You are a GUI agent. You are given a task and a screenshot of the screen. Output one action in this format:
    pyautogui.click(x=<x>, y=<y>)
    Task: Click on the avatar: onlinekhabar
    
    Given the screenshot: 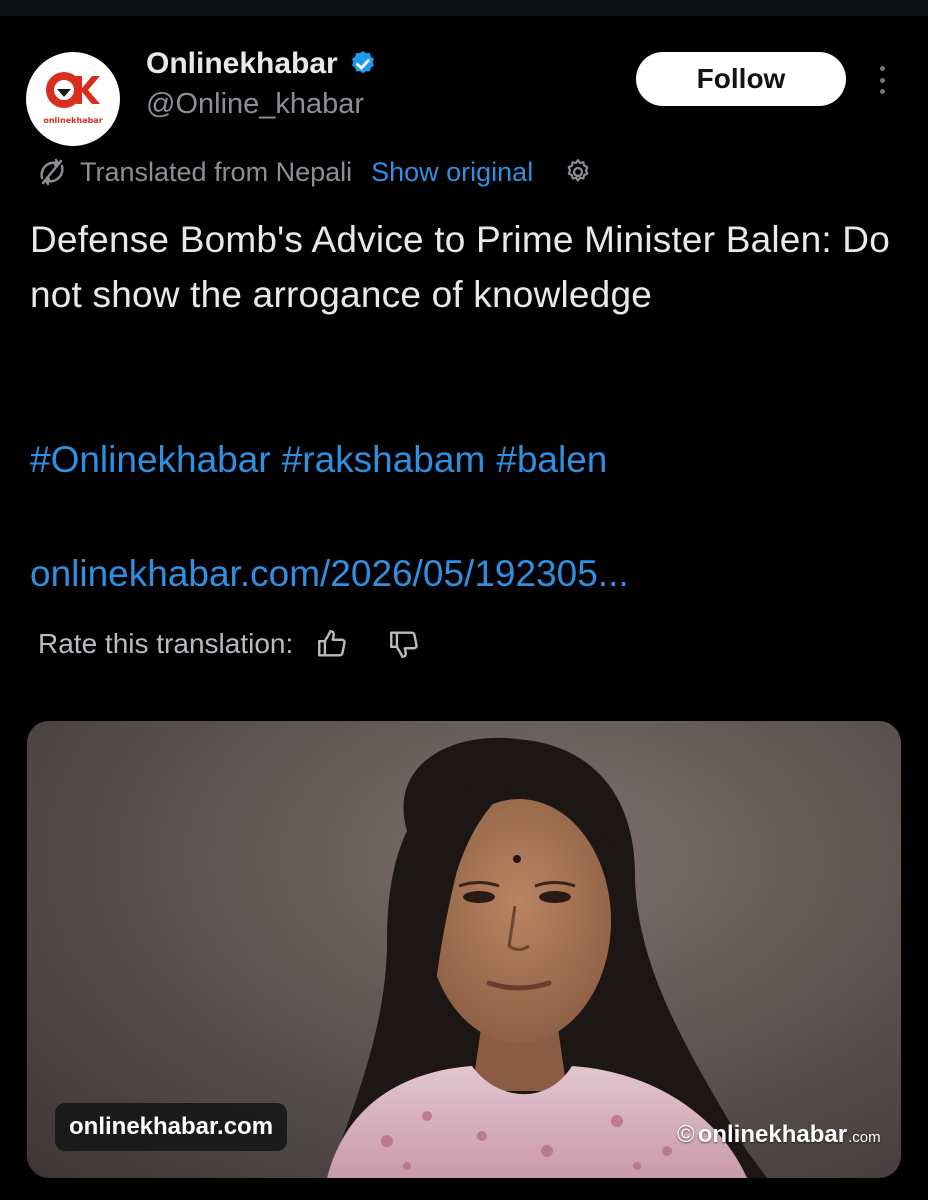 What is the action you would take?
    pyautogui.click(x=73, y=99)
    